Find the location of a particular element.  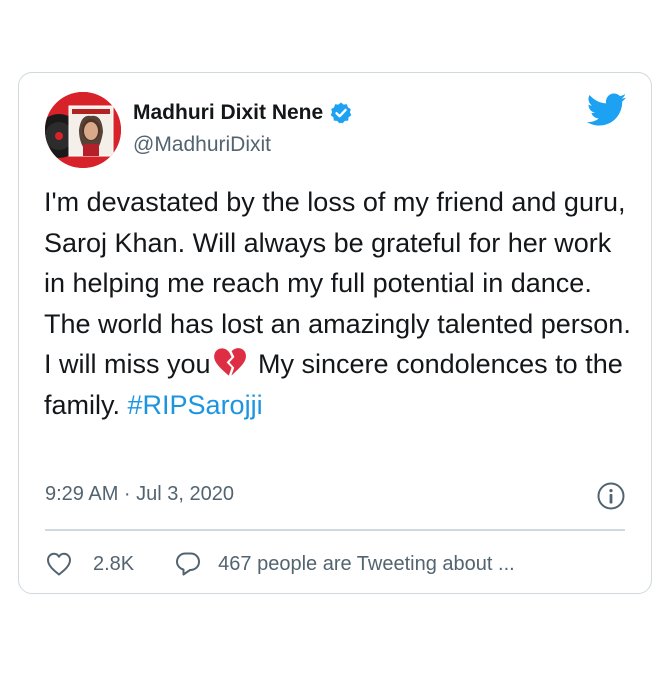

twitter-bird-icon is located at coordinates (606, 110).